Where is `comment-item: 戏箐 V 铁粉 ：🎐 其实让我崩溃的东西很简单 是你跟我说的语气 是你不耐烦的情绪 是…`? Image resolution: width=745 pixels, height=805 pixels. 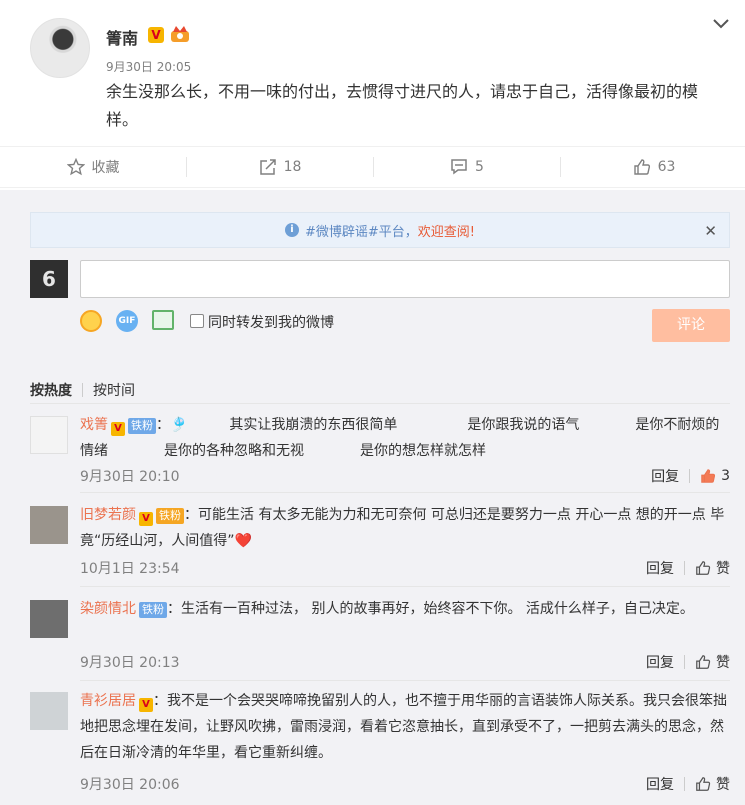
comment-item: 戏箐 V 铁粉 ：🎐 其实让我崩溃的东西很简单 是你跟我说的语气 是你不耐烦的情绪 是… is located at coordinates (380, 452).